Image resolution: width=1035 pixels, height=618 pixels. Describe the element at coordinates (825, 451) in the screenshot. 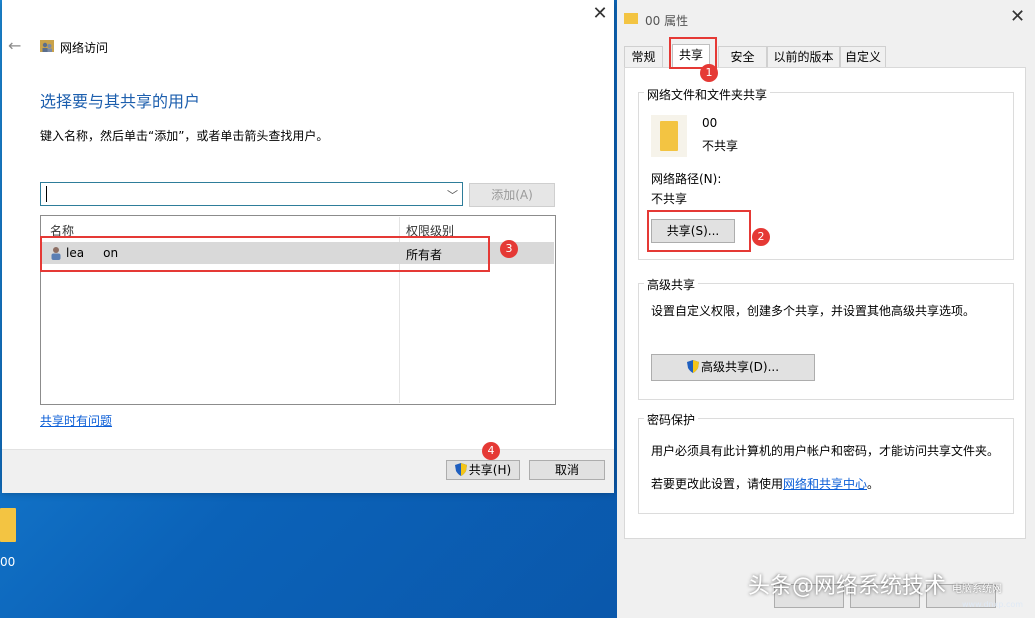

I see `password-description: 用户必须具有此计算机的用户帐户和密码，才能访问共享文件夹。` at that location.